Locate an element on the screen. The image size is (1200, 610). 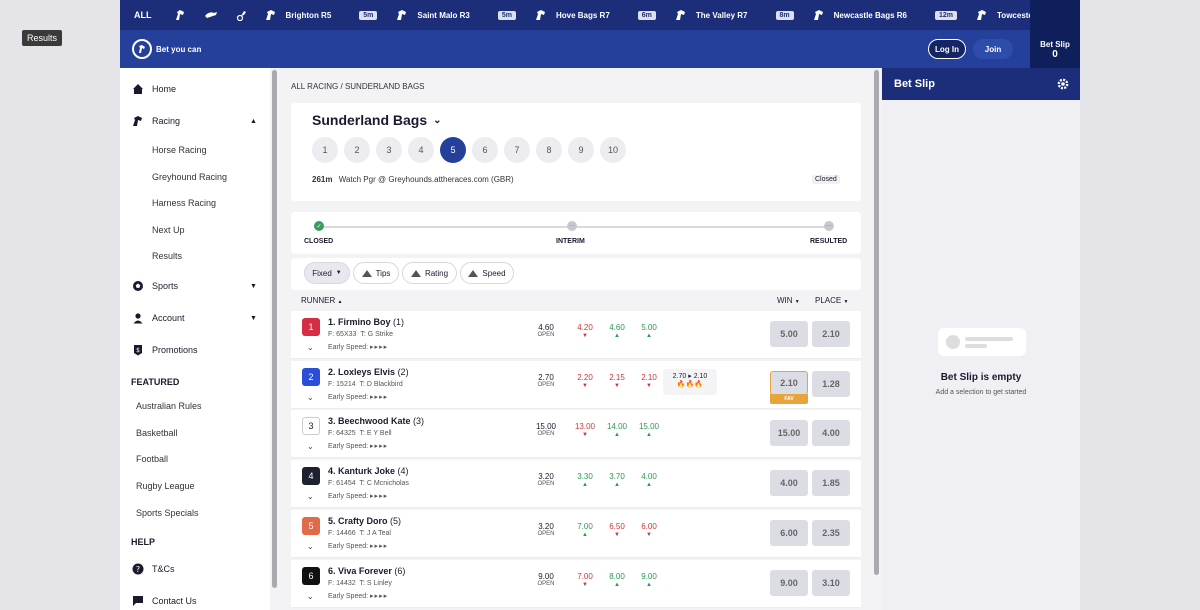
harness-filter-icon is located at coordinates (242, 15).